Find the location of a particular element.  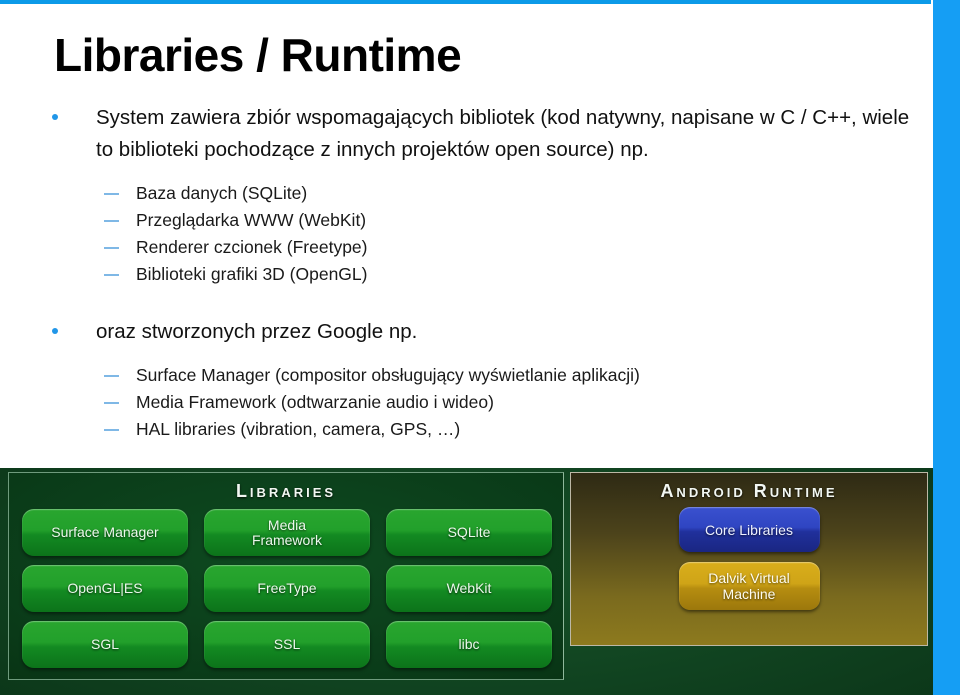

bullet-text: Baza danych (SQLite) is located at coordinates (222, 193).